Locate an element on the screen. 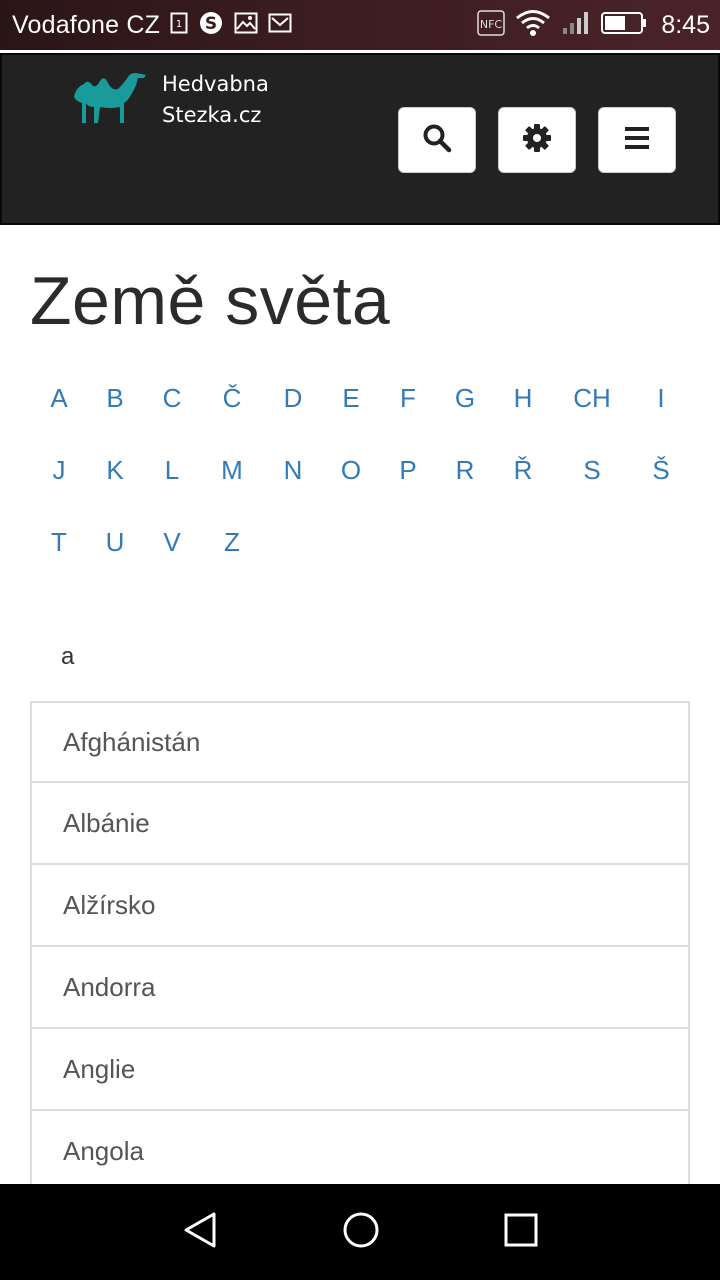  nfc-icon: NFC is located at coordinates (491, 25).